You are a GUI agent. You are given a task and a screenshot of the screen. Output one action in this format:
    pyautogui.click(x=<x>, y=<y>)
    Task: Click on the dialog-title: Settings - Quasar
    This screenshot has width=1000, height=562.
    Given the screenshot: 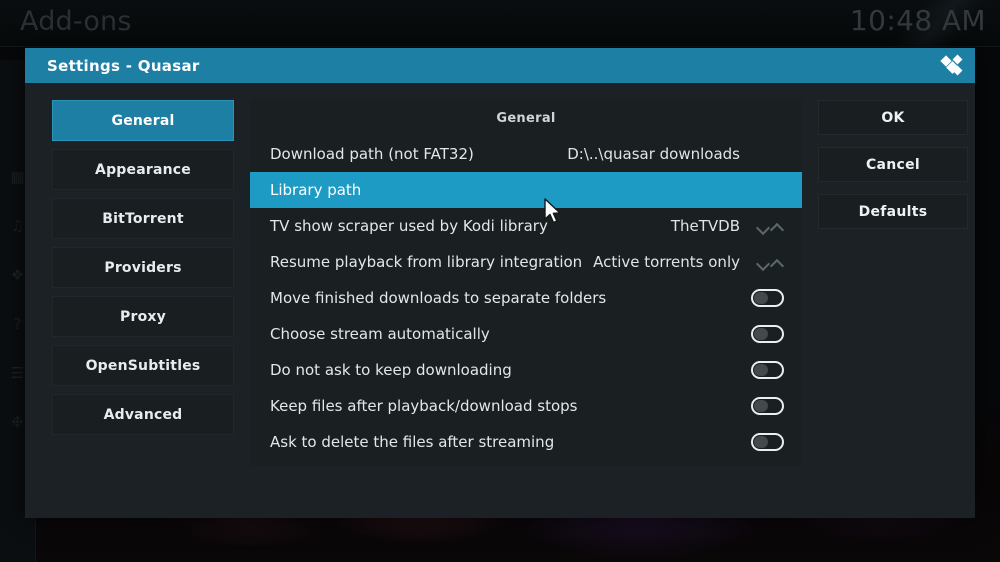 What is the action you would take?
    pyautogui.click(x=123, y=65)
    